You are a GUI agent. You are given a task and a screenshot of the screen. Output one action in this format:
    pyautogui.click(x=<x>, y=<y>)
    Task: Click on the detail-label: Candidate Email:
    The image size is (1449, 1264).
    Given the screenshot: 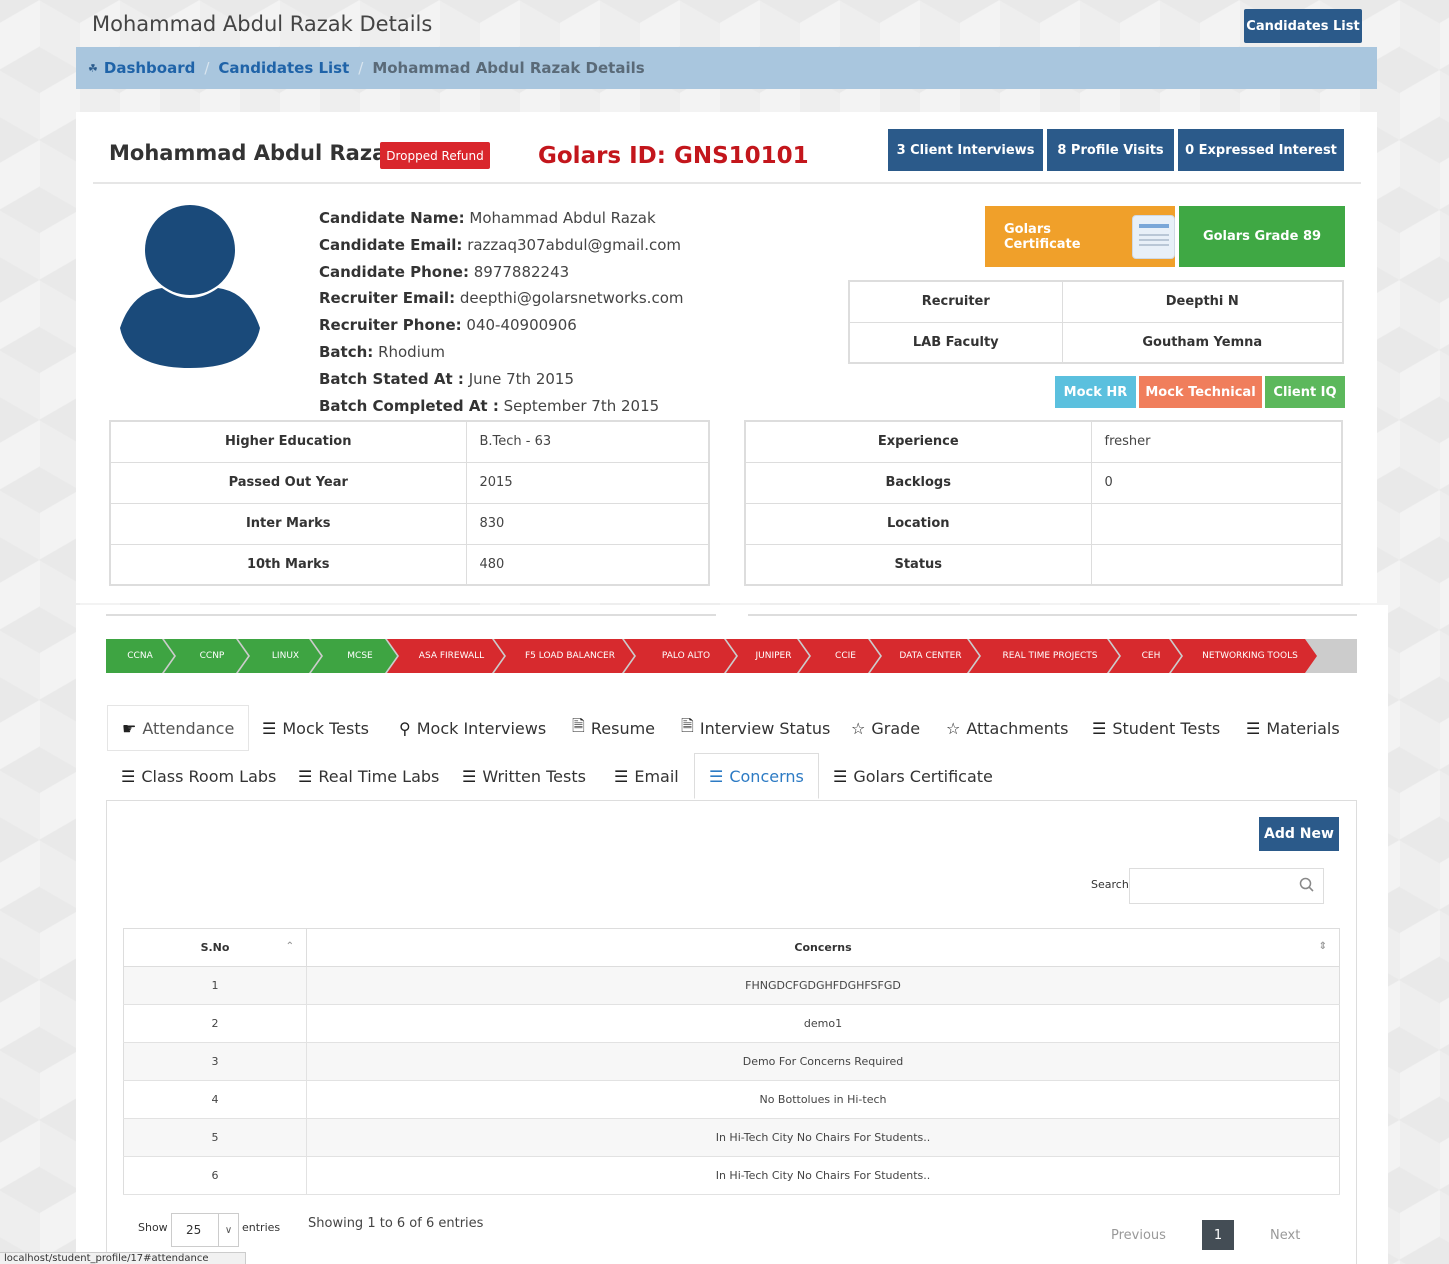 What is the action you would take?
    pyautogui.click(x=391, y=244)
    